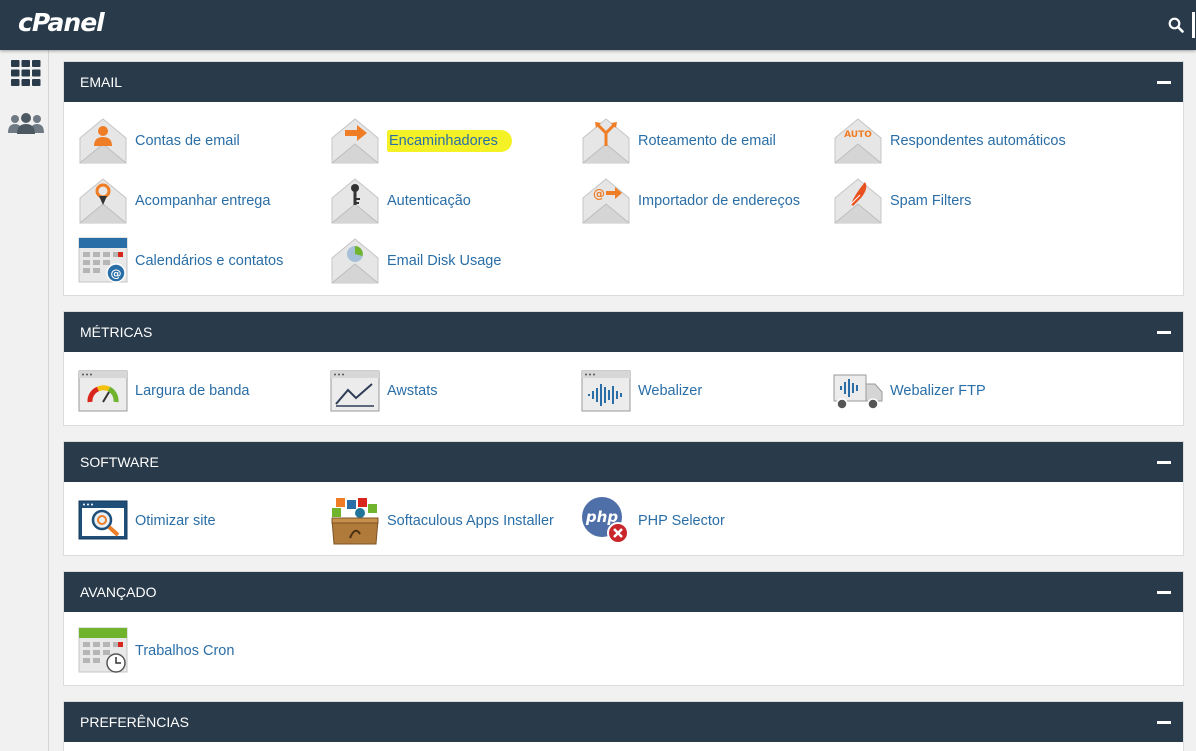 The image size is (1196, 751). I want to click on address-importer-label: Importador de endereços, so click(719, 201).